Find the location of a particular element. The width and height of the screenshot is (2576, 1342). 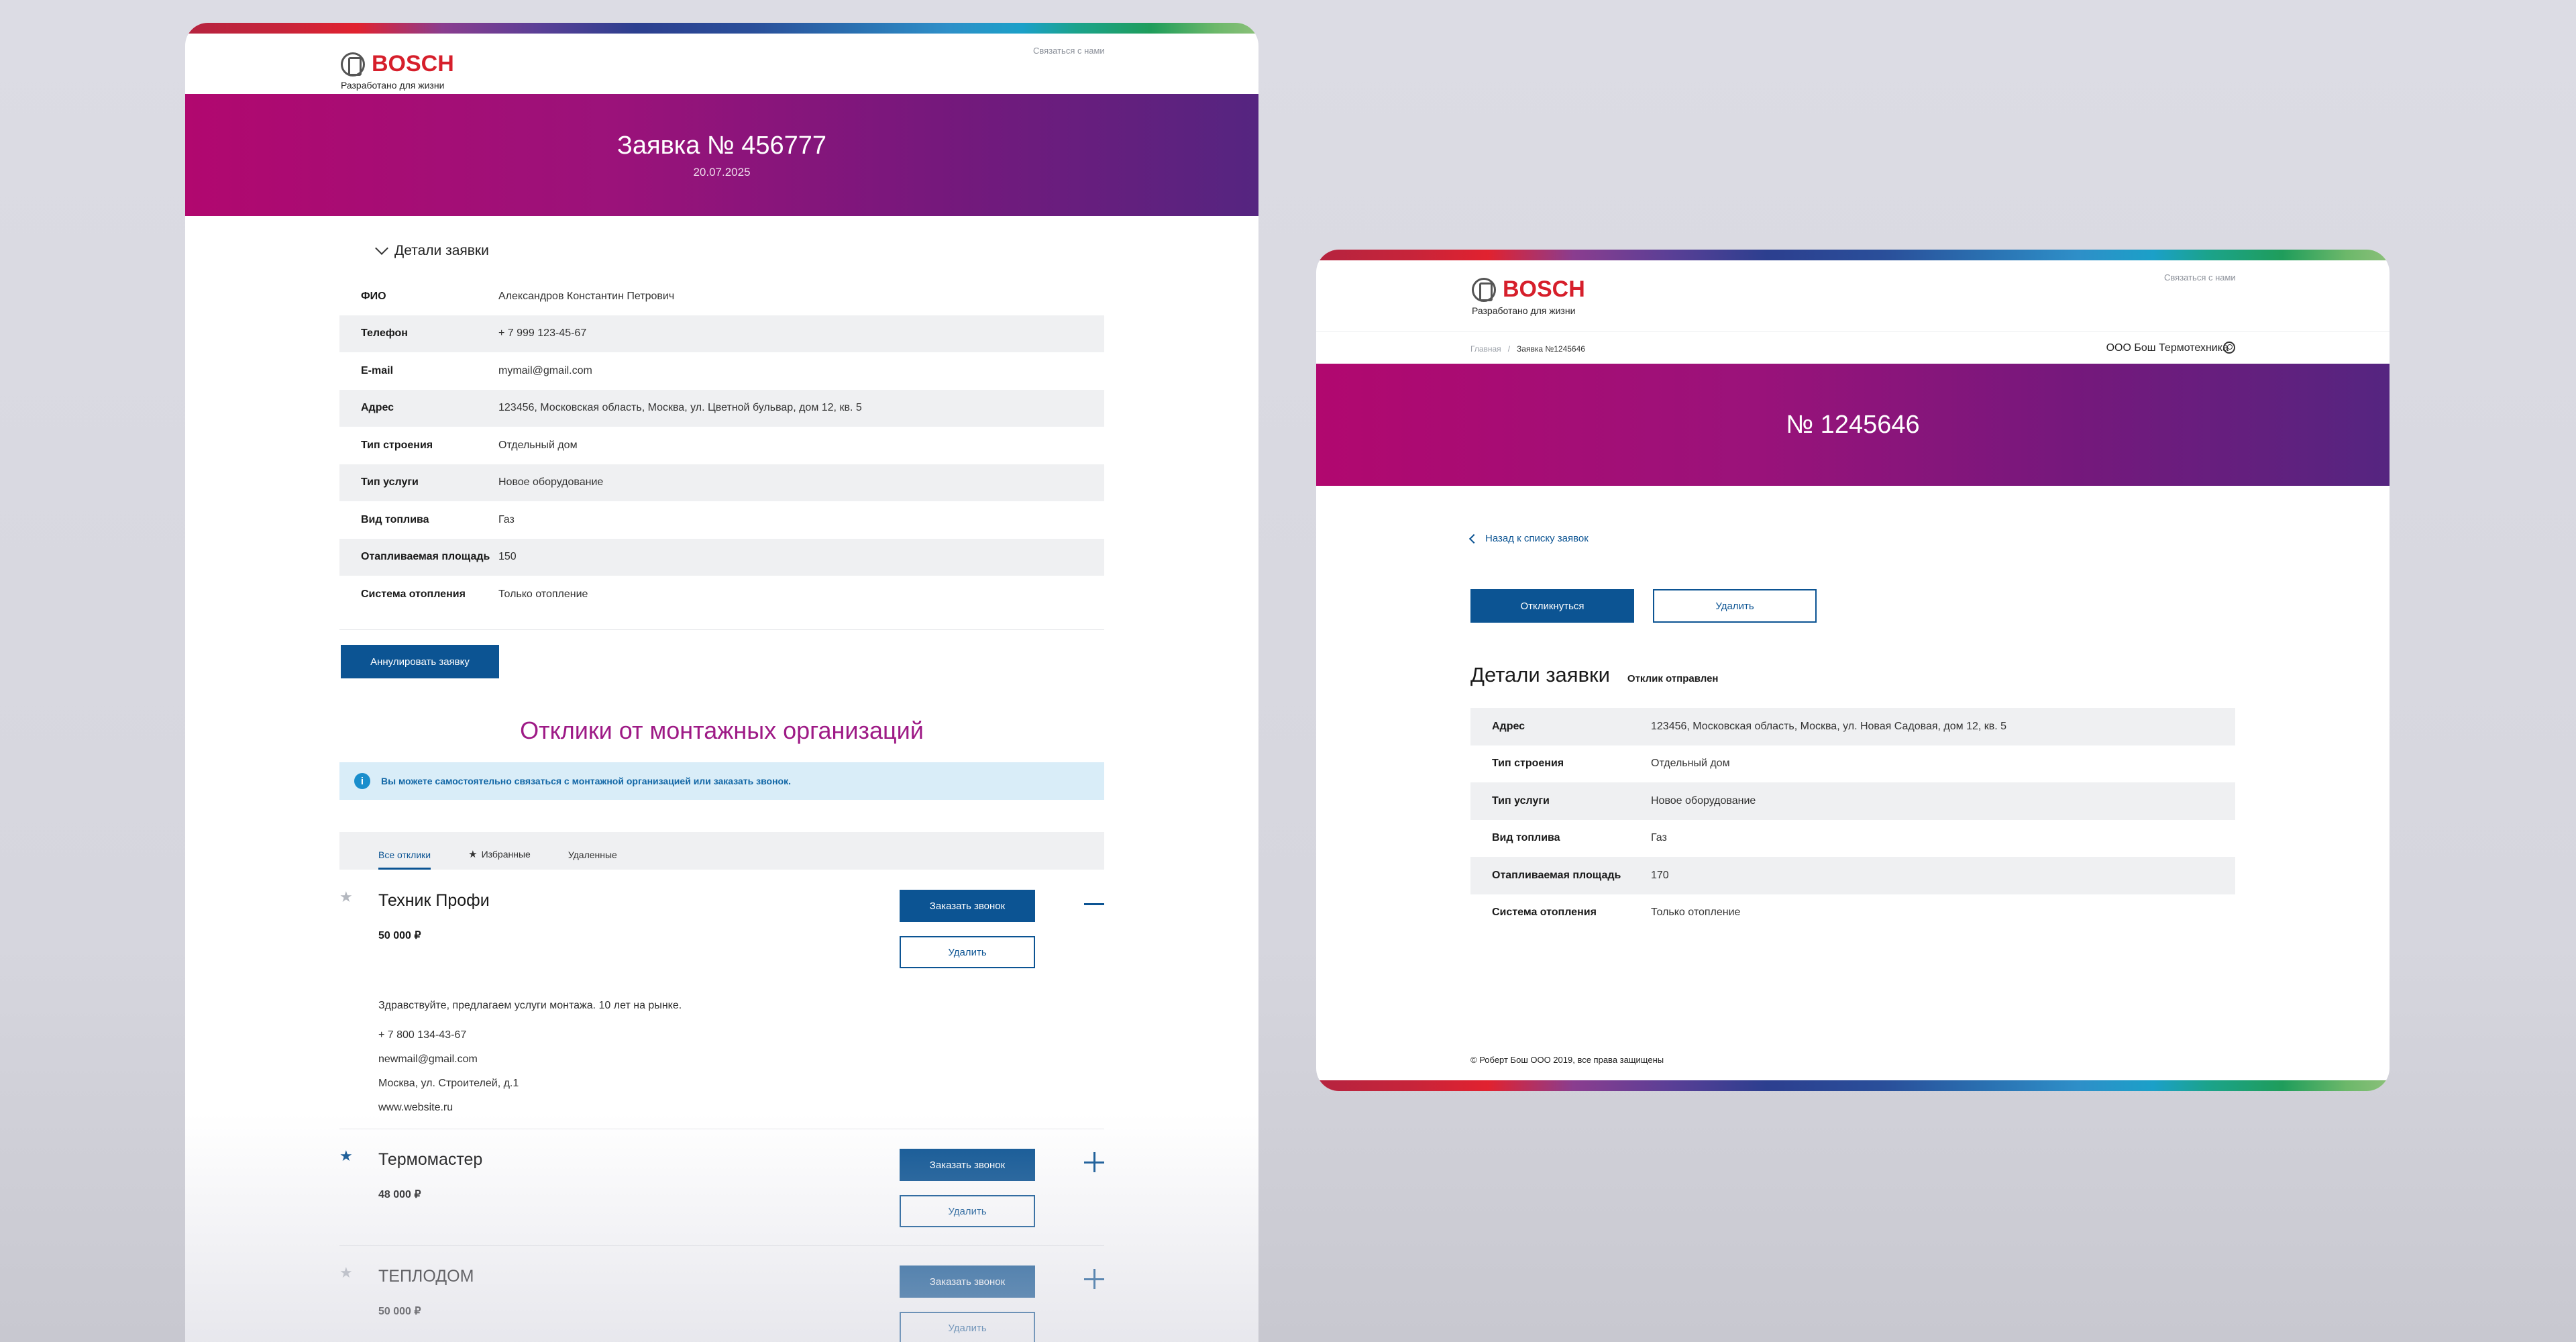

response-phone: + 7 800 134-43-67 is located at coordinates (422, 1035).